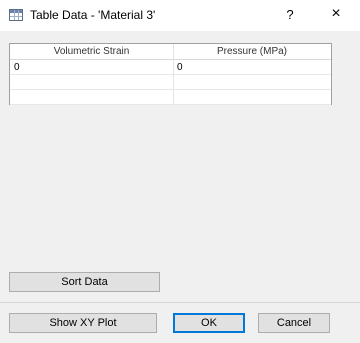  I want to click on close-button: ×, so click(336, 14).